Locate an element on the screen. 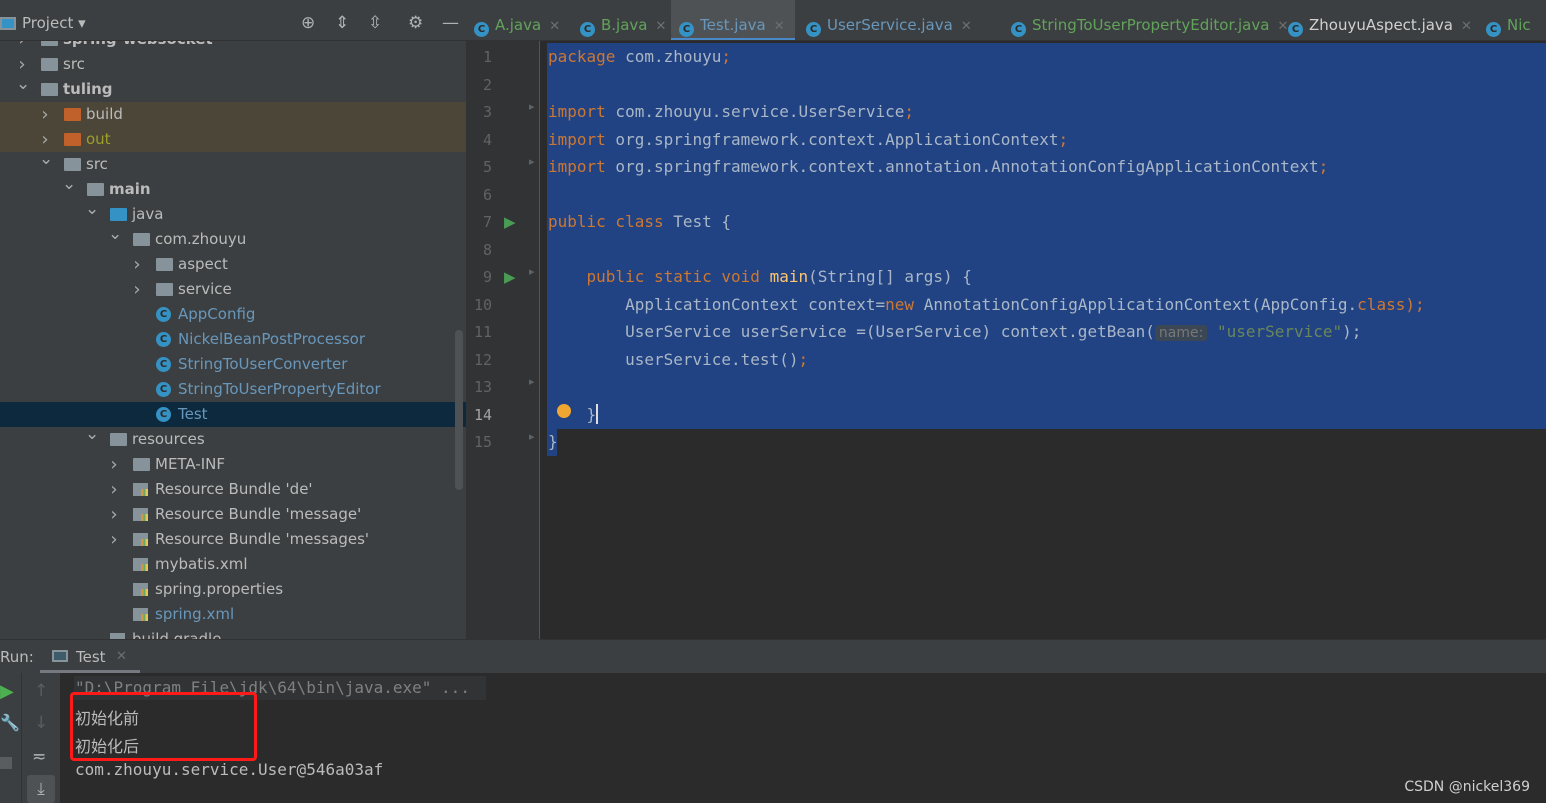 The width and height of the screenshot is (1546, 803). tree-item: spring.properties is located at coordinates (233, 589).